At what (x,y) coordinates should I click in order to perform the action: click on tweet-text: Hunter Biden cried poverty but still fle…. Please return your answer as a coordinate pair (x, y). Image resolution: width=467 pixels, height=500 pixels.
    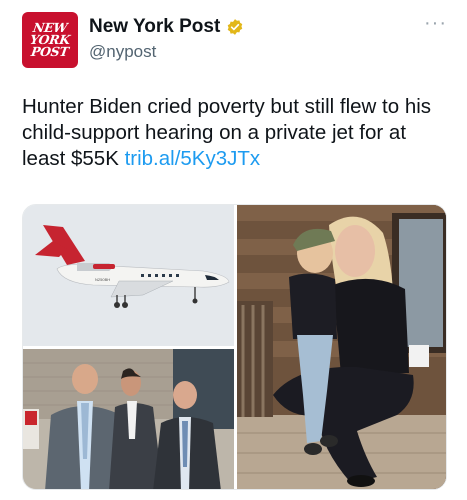
    Looking at the image, I should click on (234, 133).